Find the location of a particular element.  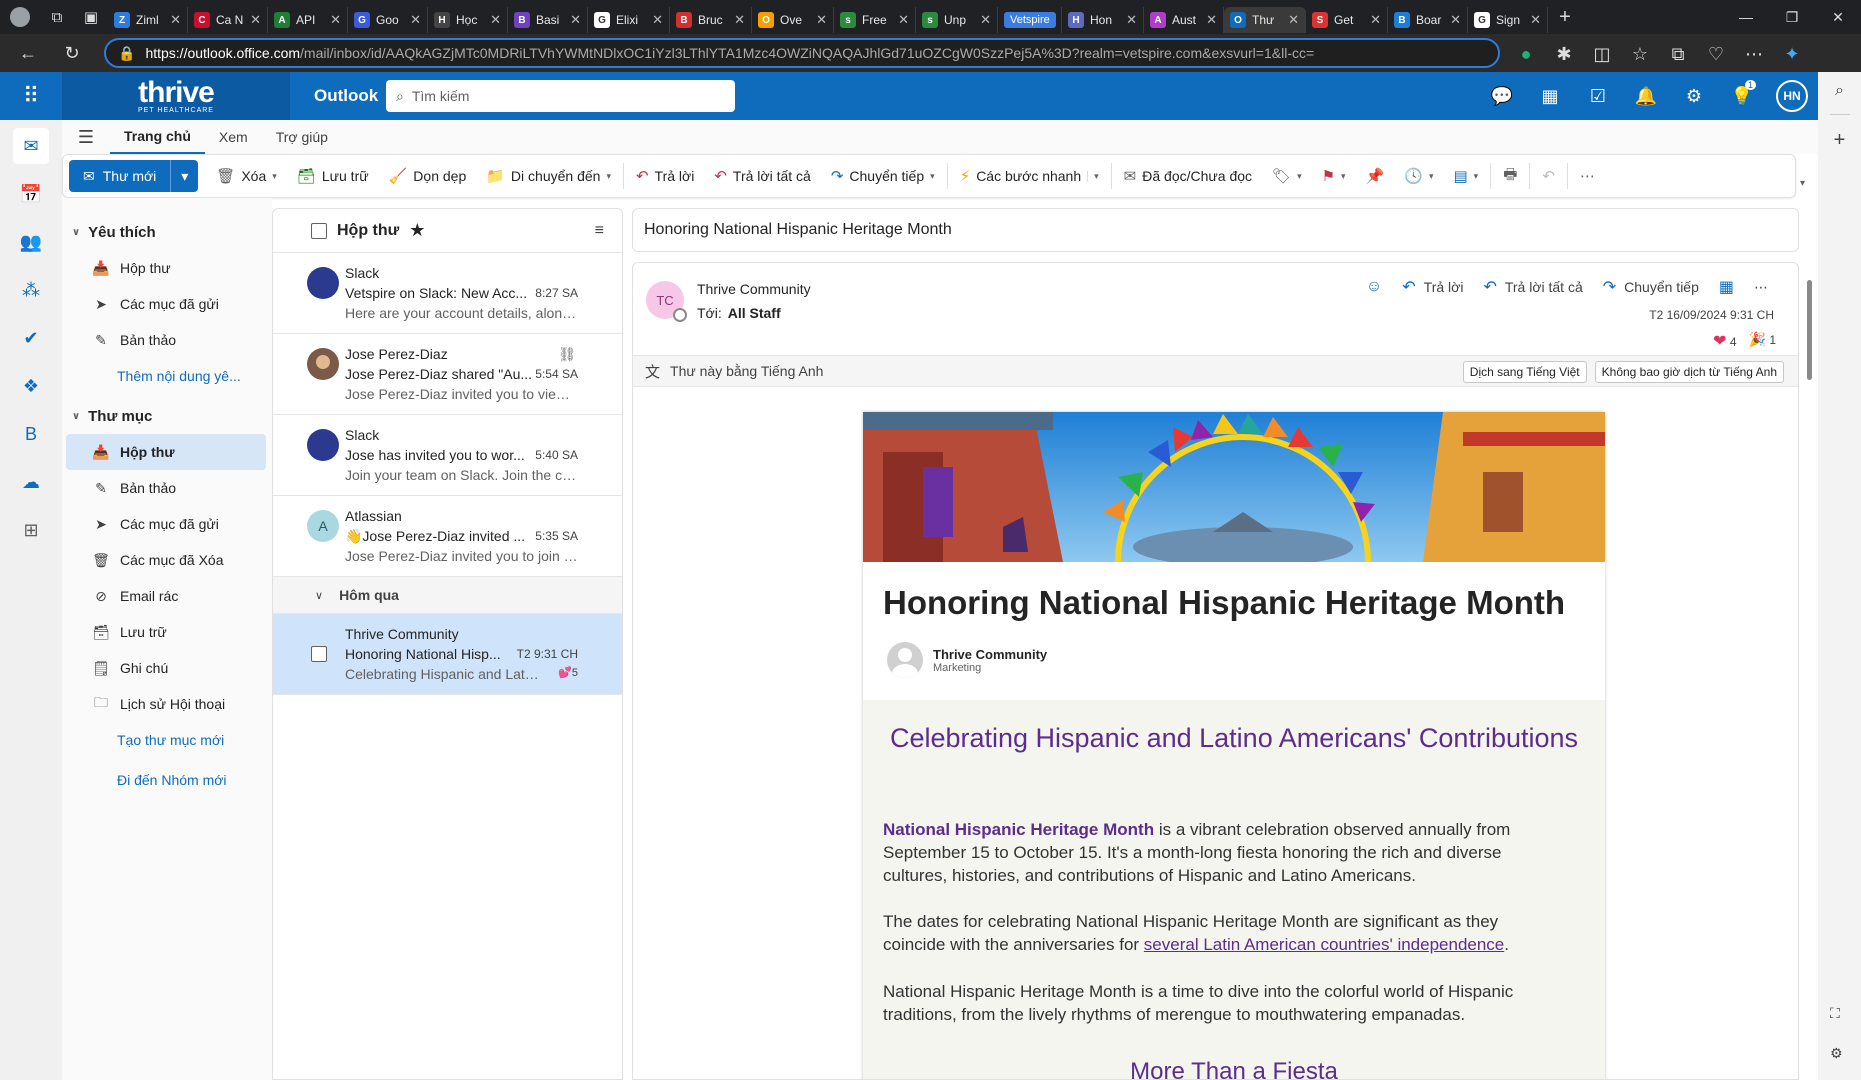

maximize-button: ❐ is located at coordinates (1792, 17).